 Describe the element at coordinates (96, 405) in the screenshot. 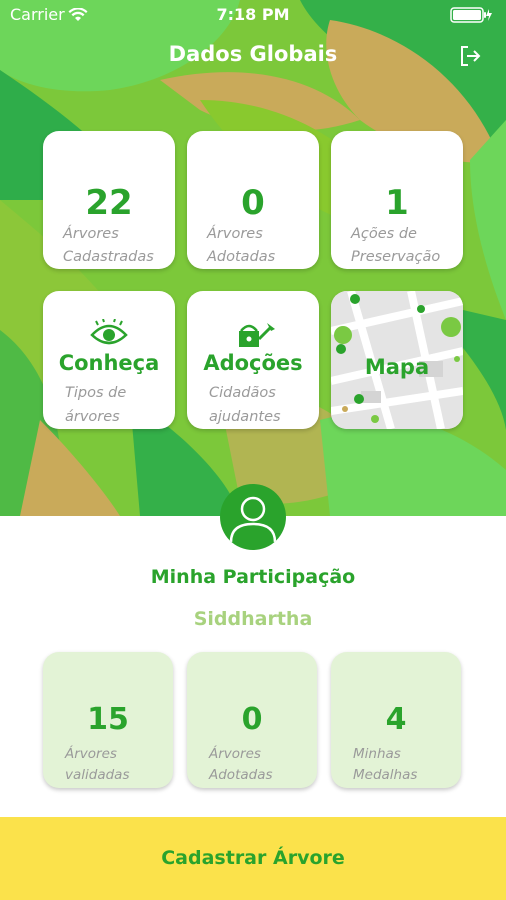

I see `conheca-subtitle: Tipos de árvores` at that location.